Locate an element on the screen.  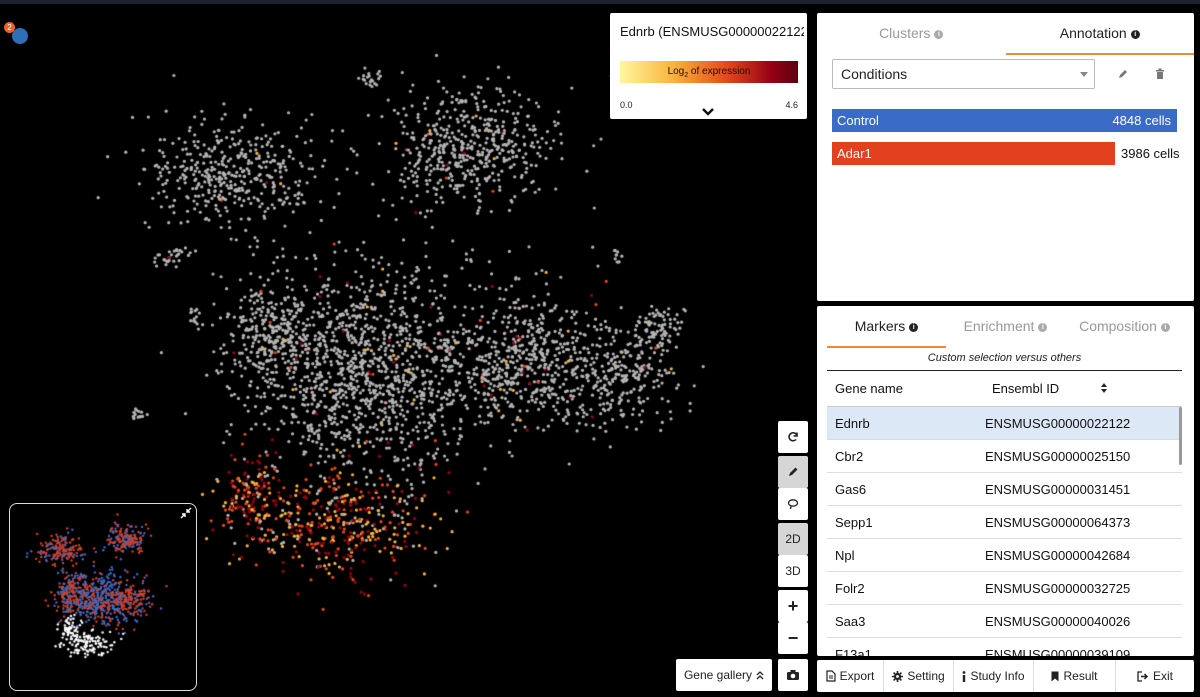
table-row: F13a1 ENSMUSG00000039109 is located at coordinates (1004, 647).